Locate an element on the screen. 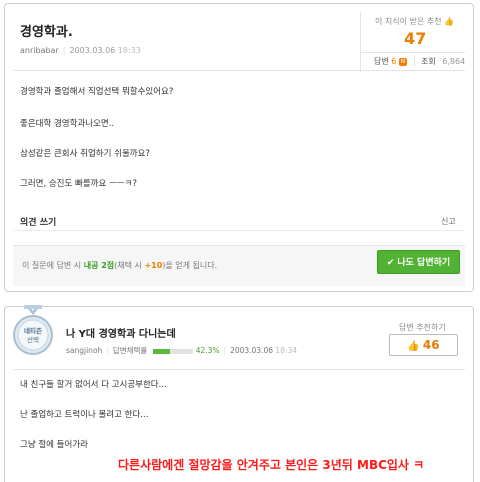  question-author: anribabar is located at coordinates (39, 50).